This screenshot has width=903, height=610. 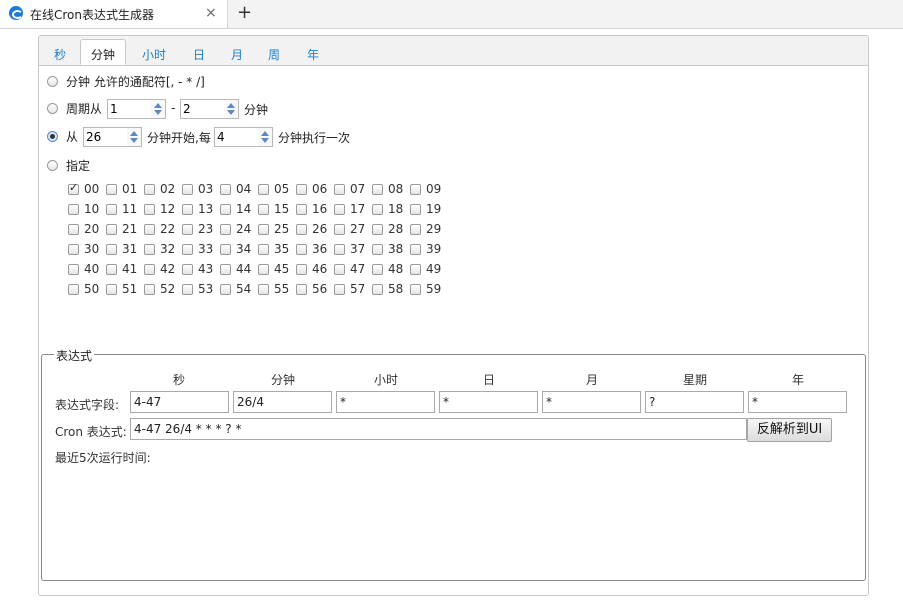 What do you see at coordinates (694, 402) in the screenshot?
I see `field-weekday-input: ?` at bounding box center [694, 402].